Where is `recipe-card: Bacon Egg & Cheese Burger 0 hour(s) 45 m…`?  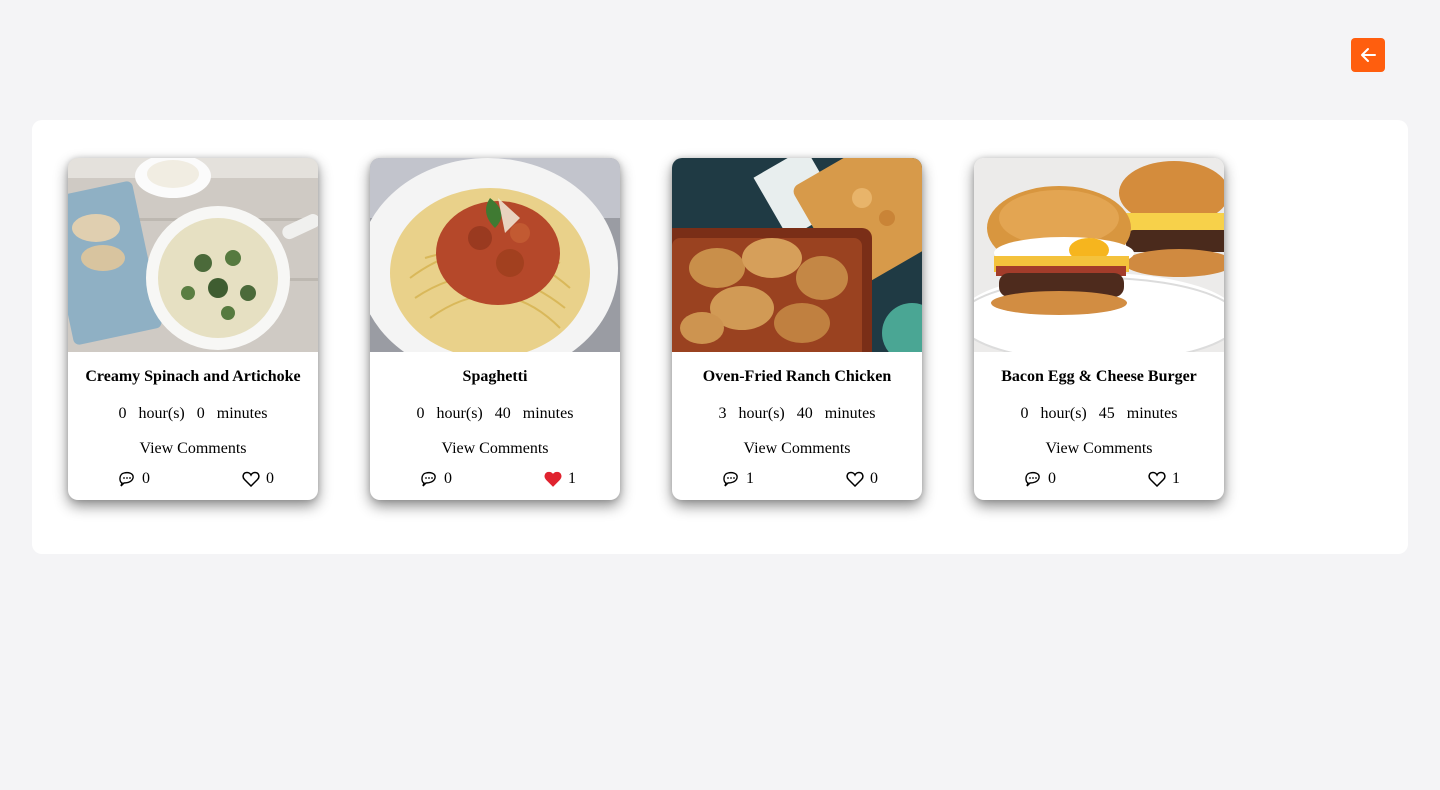
recipe-card: Bacon Egg & Cheese Burger 0 hour(s) 45 m… is located at coordinates (1099, 329).